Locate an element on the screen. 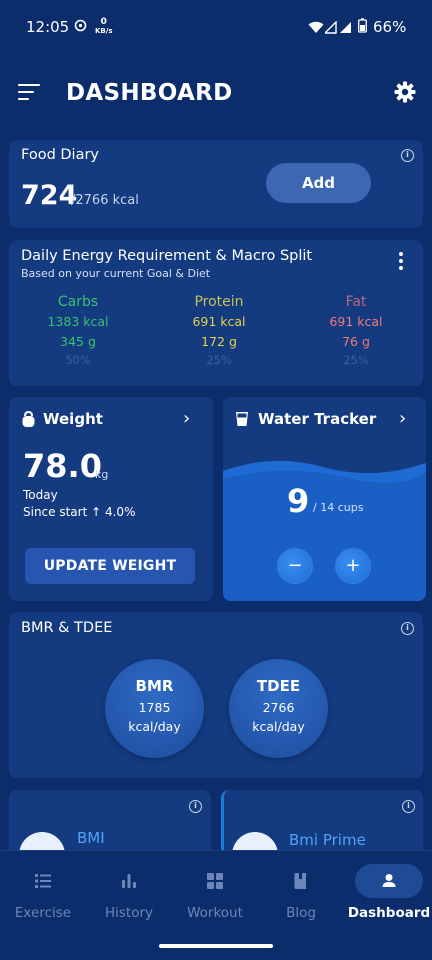 This screenshot has height=960, width=432. battery-percent: 66% is located at coordinates (390, 27).